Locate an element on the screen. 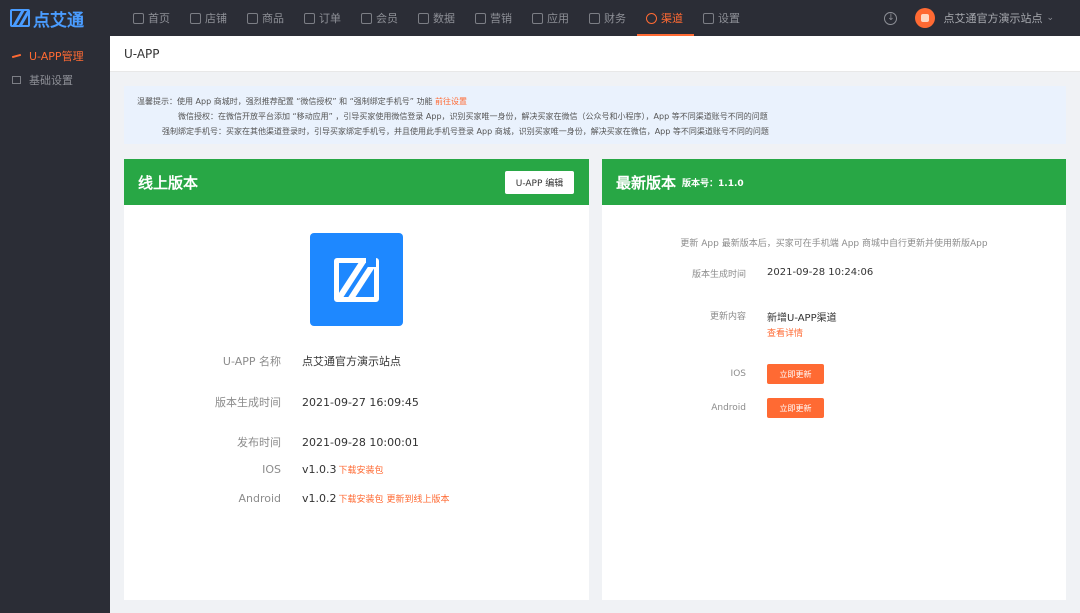 The height and width of the screenshot is (613, 1080). avatar is located at coordinates (925, 18).